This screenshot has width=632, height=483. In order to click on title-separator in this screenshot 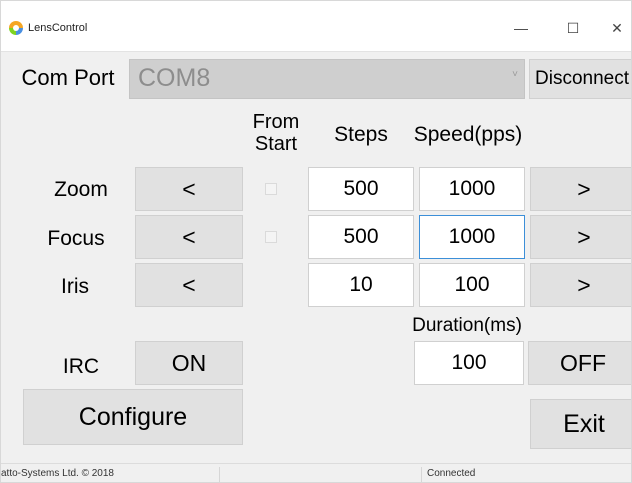, I will do `click(316, 51)`.